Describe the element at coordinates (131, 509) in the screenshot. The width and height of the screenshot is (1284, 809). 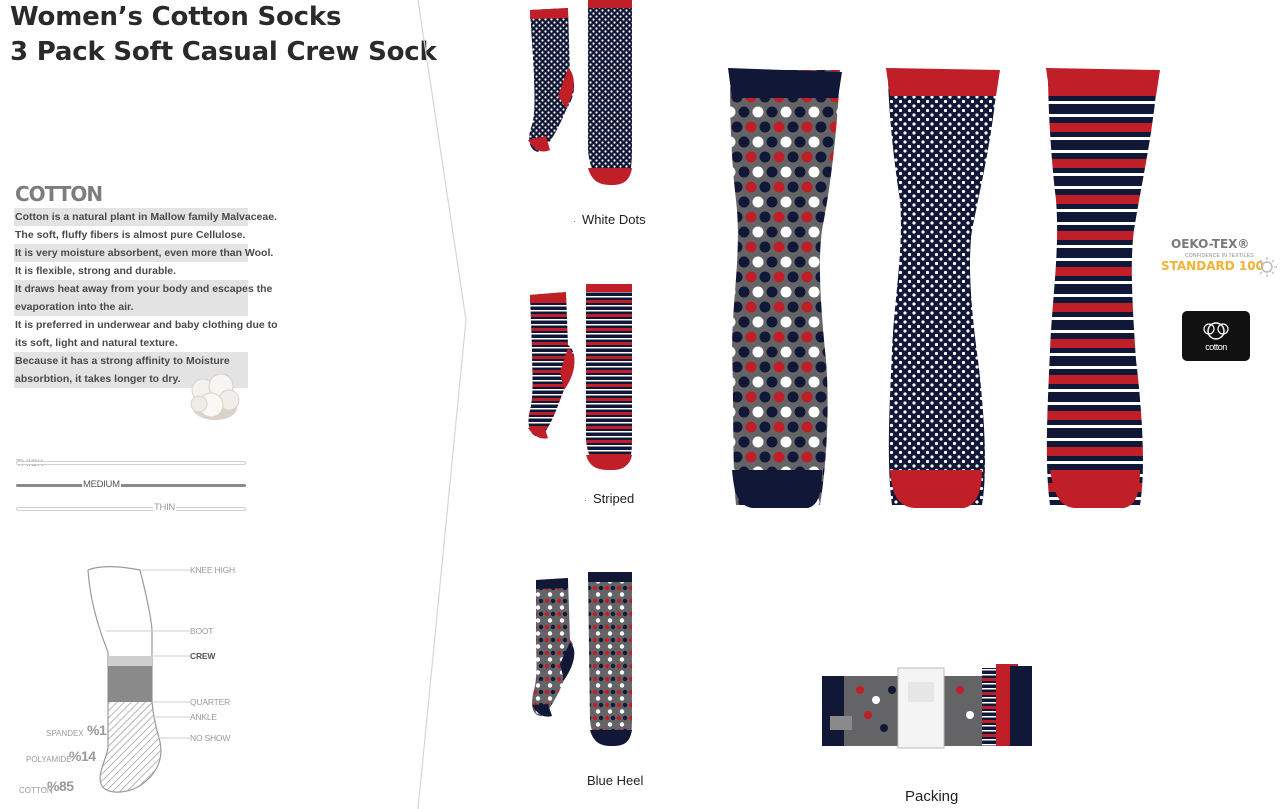
I see `thickness-thin-bar` at that location.